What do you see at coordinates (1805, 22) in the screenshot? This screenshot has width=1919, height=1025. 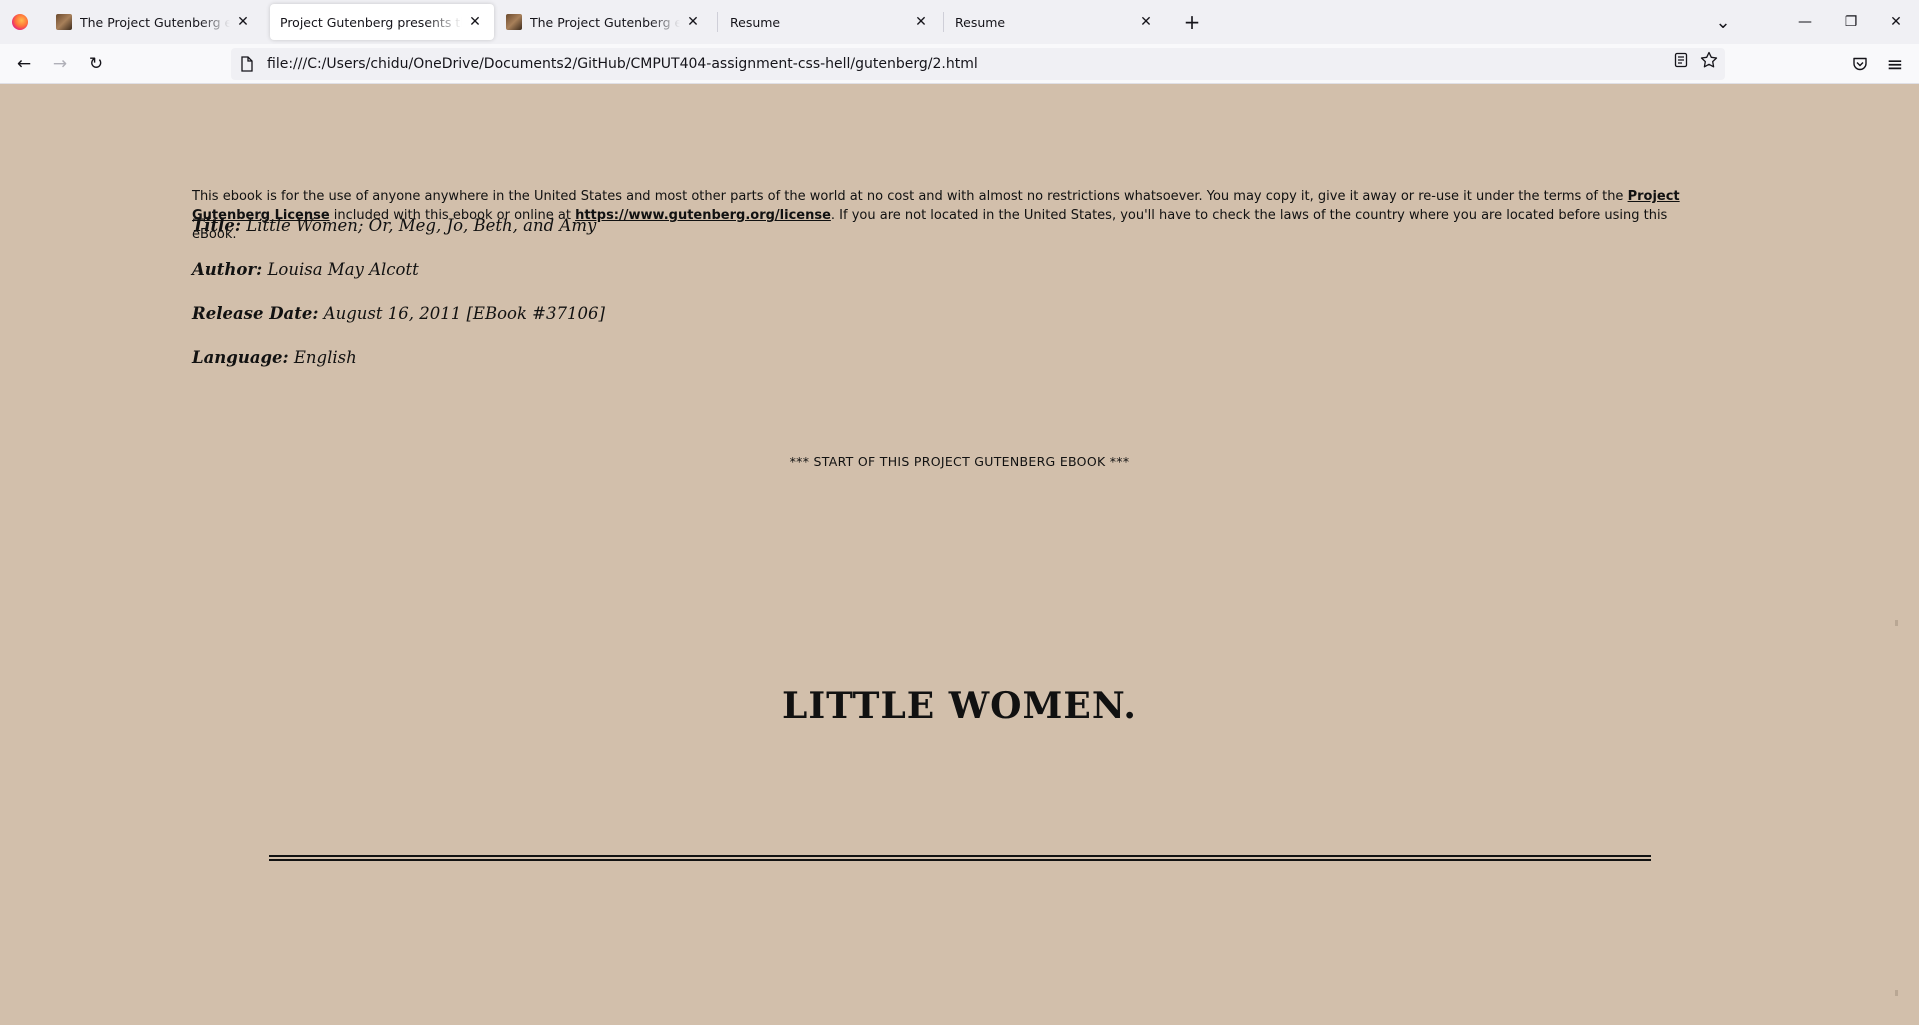 I see `minimize-button: —` at bounding box center [1805, 22].